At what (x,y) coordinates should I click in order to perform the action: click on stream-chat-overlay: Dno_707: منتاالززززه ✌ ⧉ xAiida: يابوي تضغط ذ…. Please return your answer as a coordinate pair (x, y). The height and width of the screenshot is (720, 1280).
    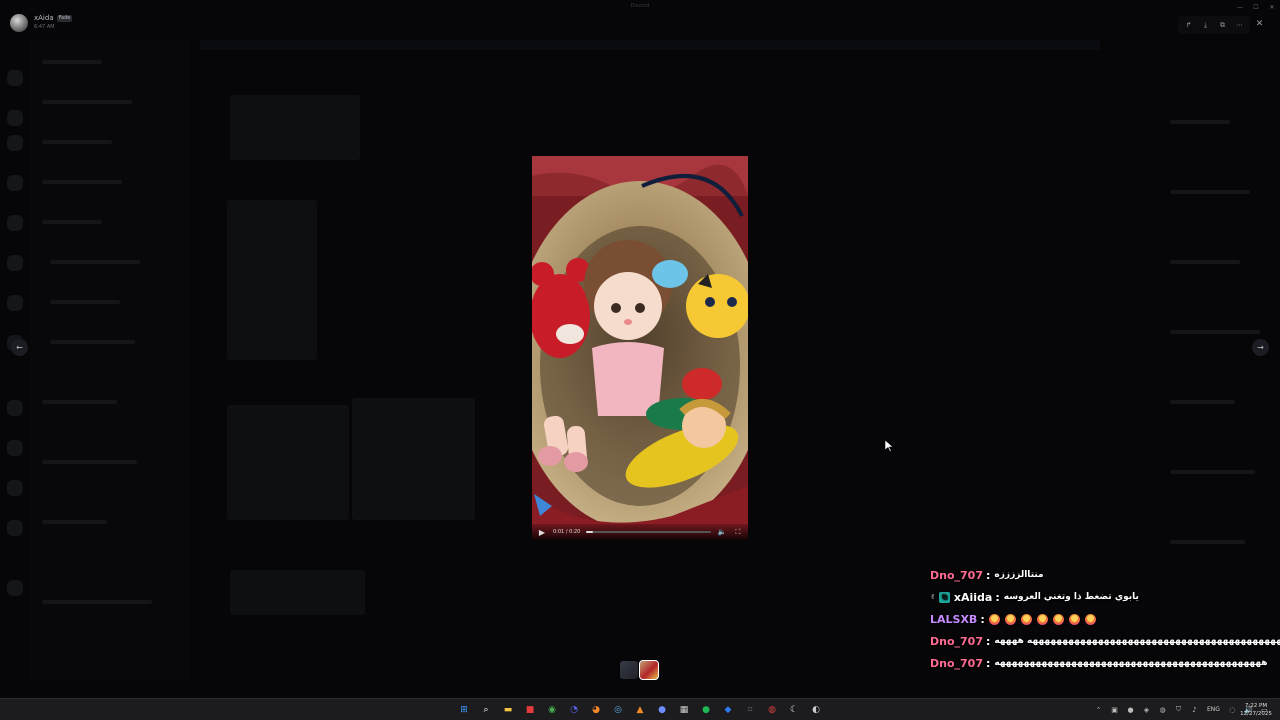
    Looking at the image, I should click on (1105, 619).